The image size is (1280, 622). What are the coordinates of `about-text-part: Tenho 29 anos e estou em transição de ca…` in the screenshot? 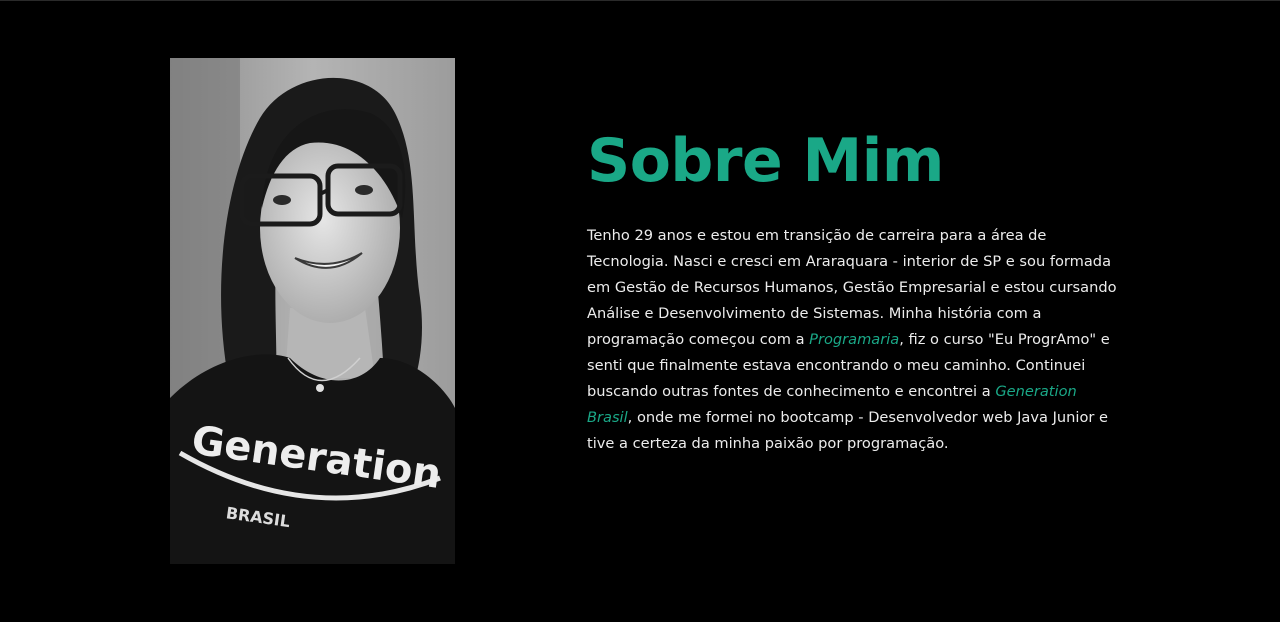 It's located at (852, 287).